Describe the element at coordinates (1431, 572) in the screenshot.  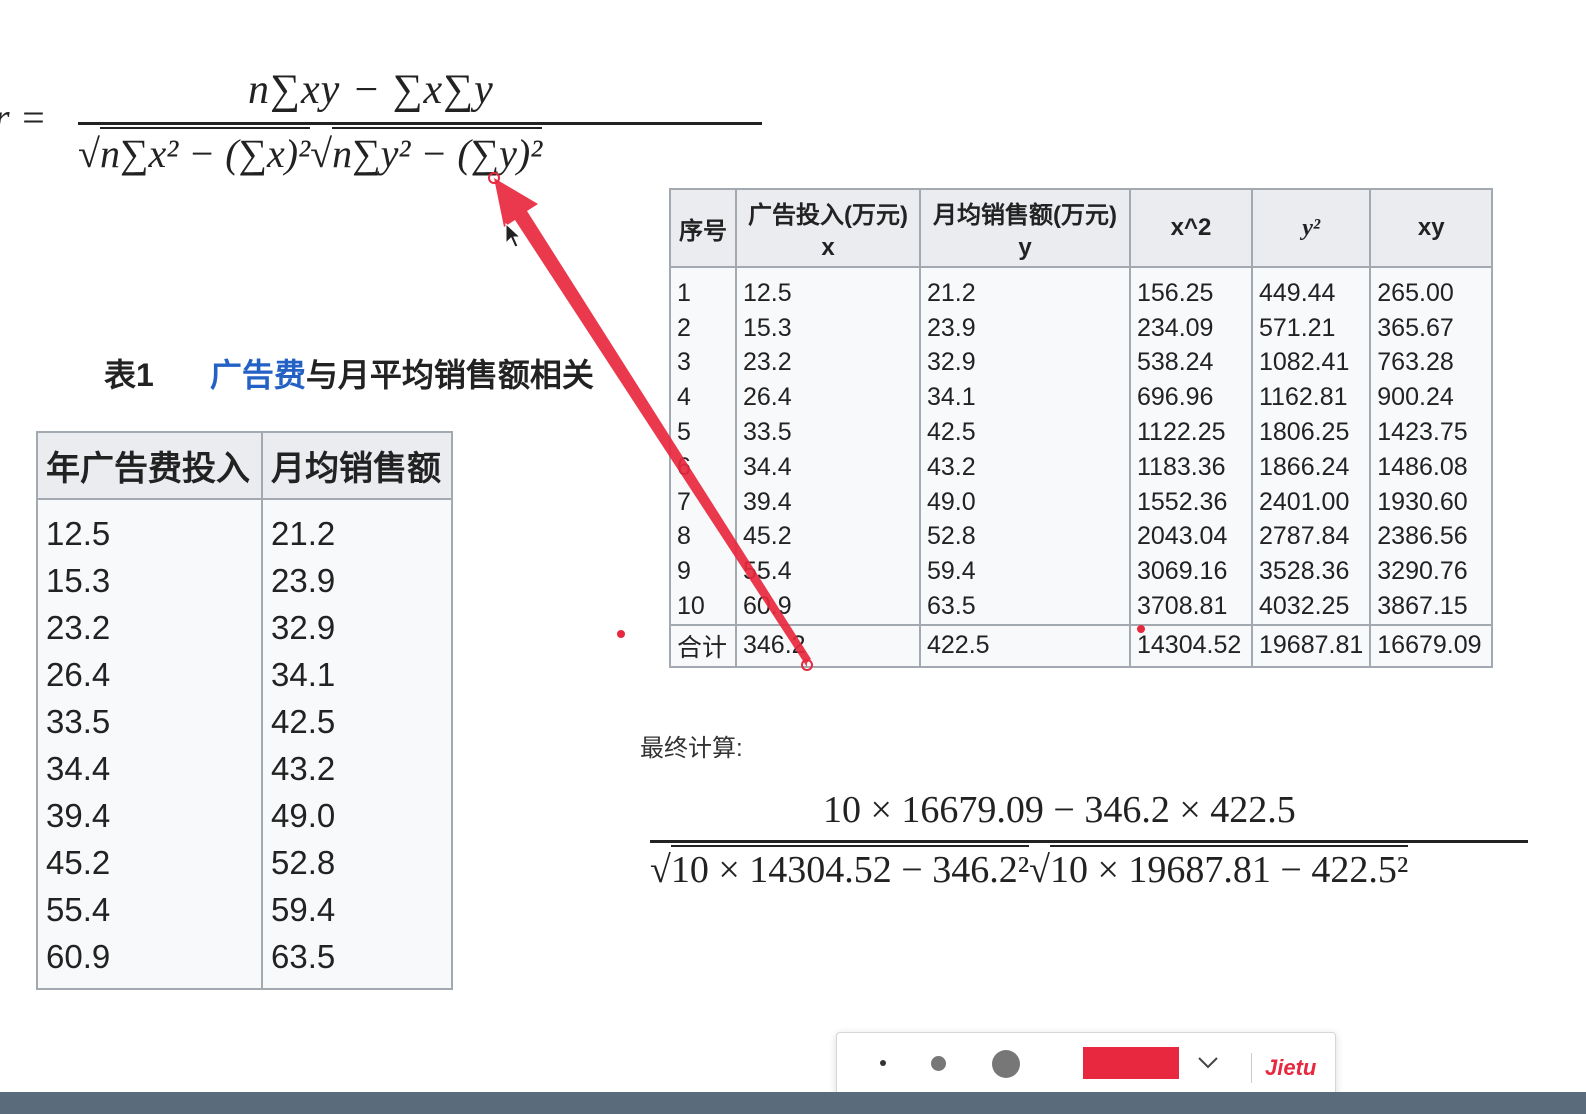
I see `cell-xy: 3290.76` at that location.